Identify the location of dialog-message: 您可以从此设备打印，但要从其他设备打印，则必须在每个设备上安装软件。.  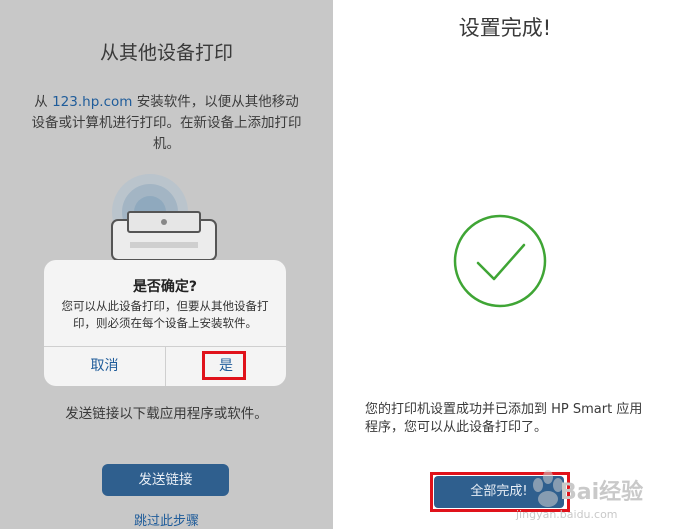
(165, 314).